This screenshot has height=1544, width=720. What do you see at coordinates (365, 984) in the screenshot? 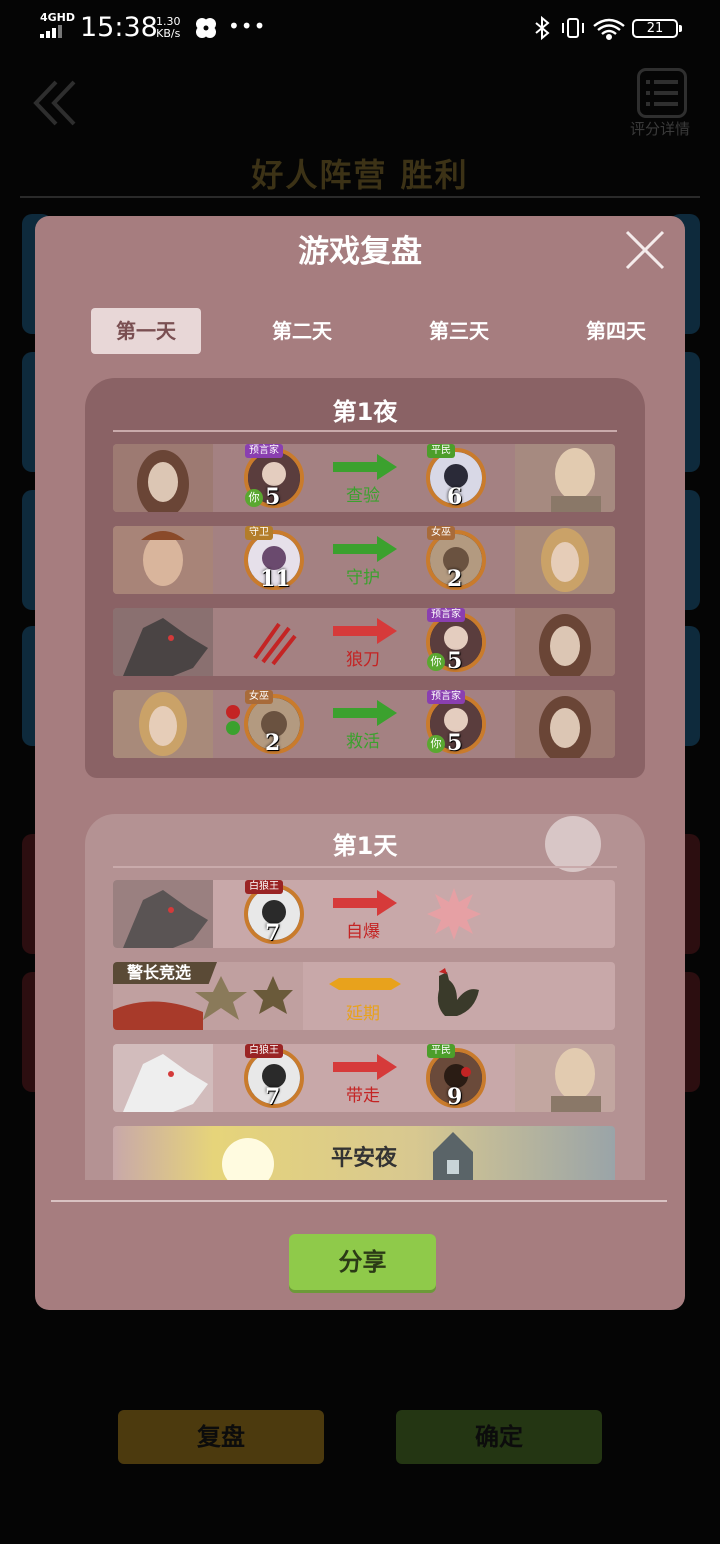
I see `gold-bar-icon` at bounding box center [365, 984].